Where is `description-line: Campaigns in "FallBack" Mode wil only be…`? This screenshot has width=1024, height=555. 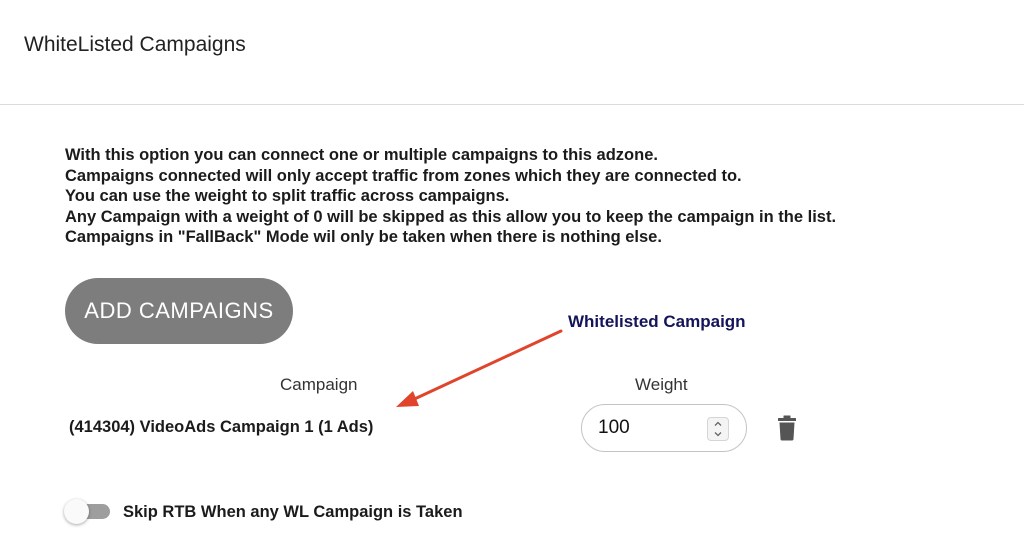 description-line: Campaigns in "FallBack" Mode wil only be… is located at coordinates (363, 237).